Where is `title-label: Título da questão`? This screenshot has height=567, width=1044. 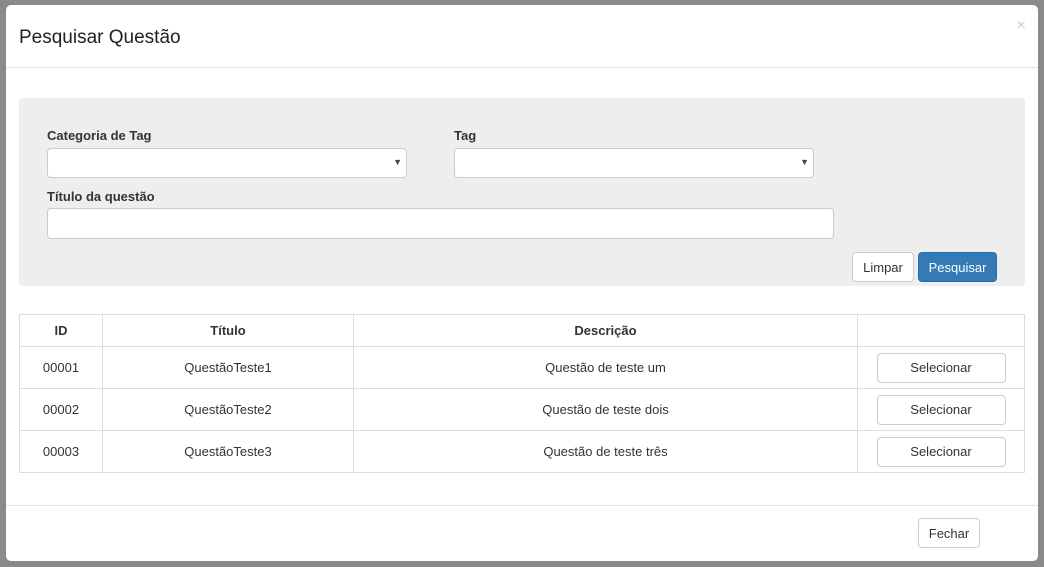 title-label: Título da questão is located at coordinates (101, 196).